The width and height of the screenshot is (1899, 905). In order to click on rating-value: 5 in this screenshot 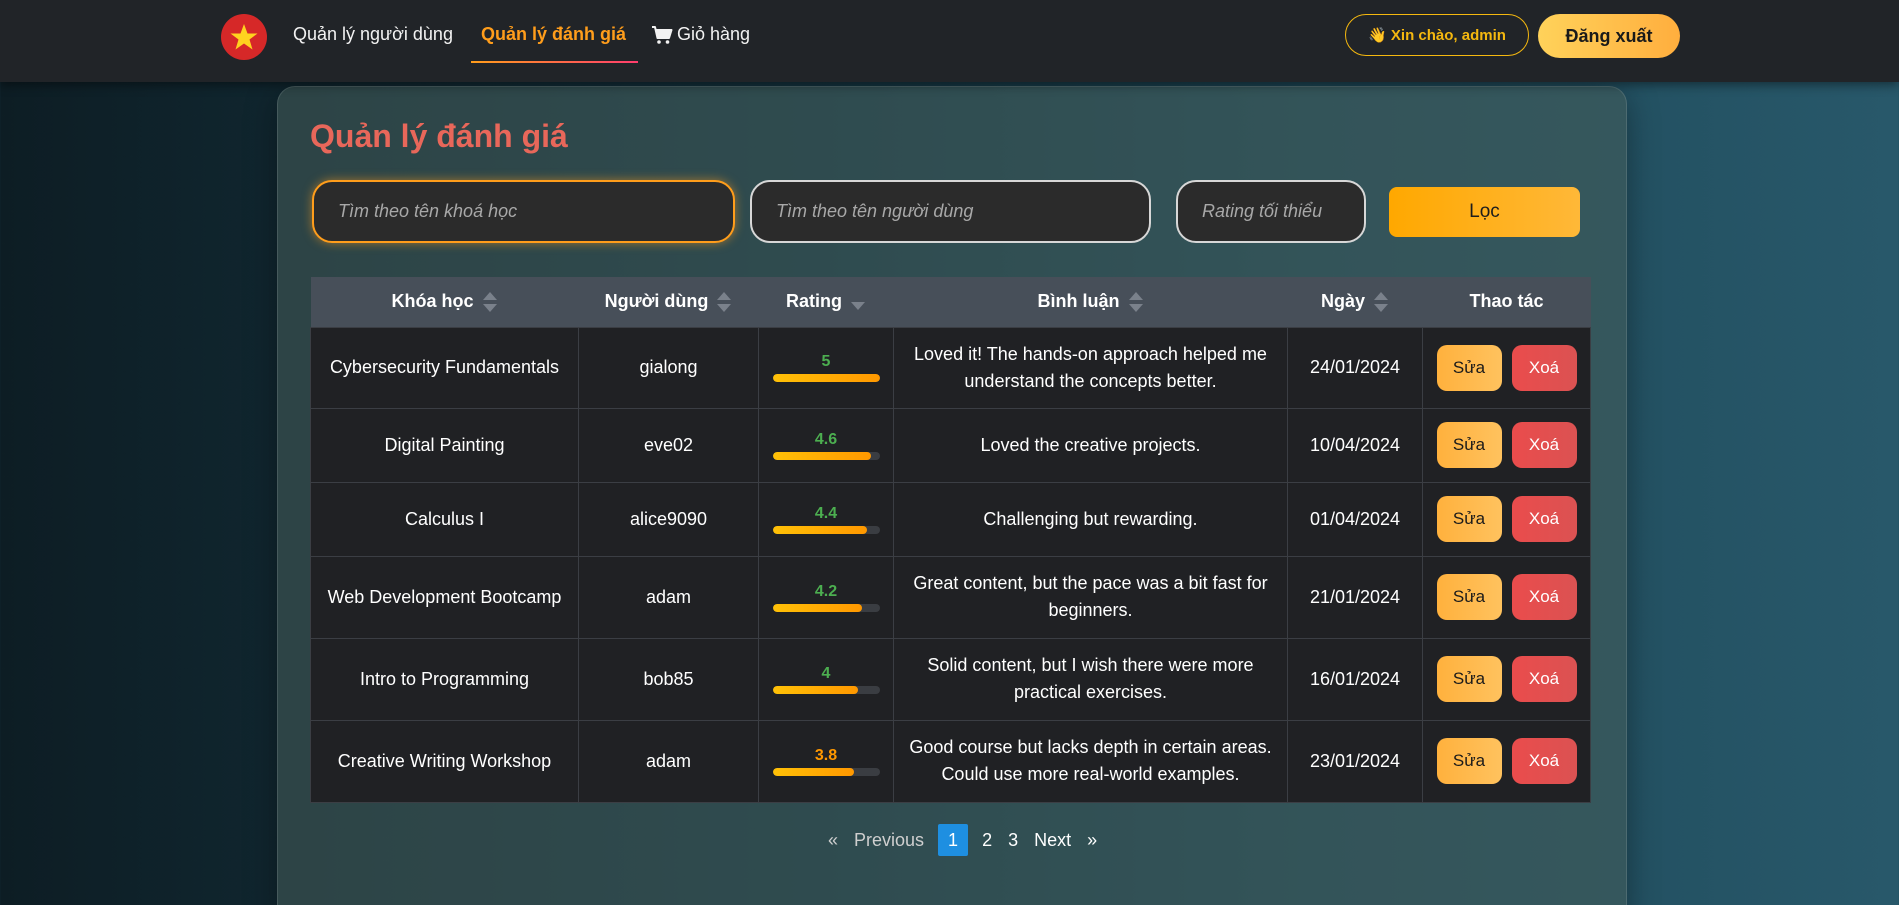, I will do `click(826, 361)`.